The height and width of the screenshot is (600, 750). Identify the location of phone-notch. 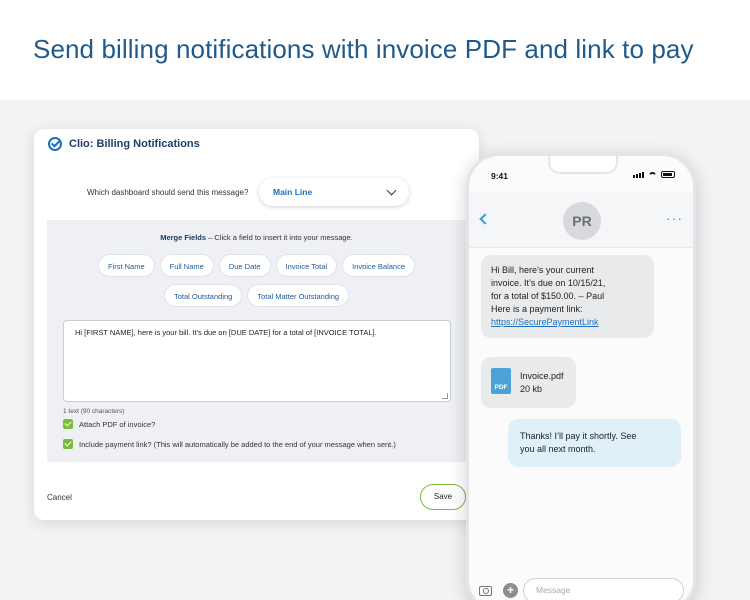
(583, 165).